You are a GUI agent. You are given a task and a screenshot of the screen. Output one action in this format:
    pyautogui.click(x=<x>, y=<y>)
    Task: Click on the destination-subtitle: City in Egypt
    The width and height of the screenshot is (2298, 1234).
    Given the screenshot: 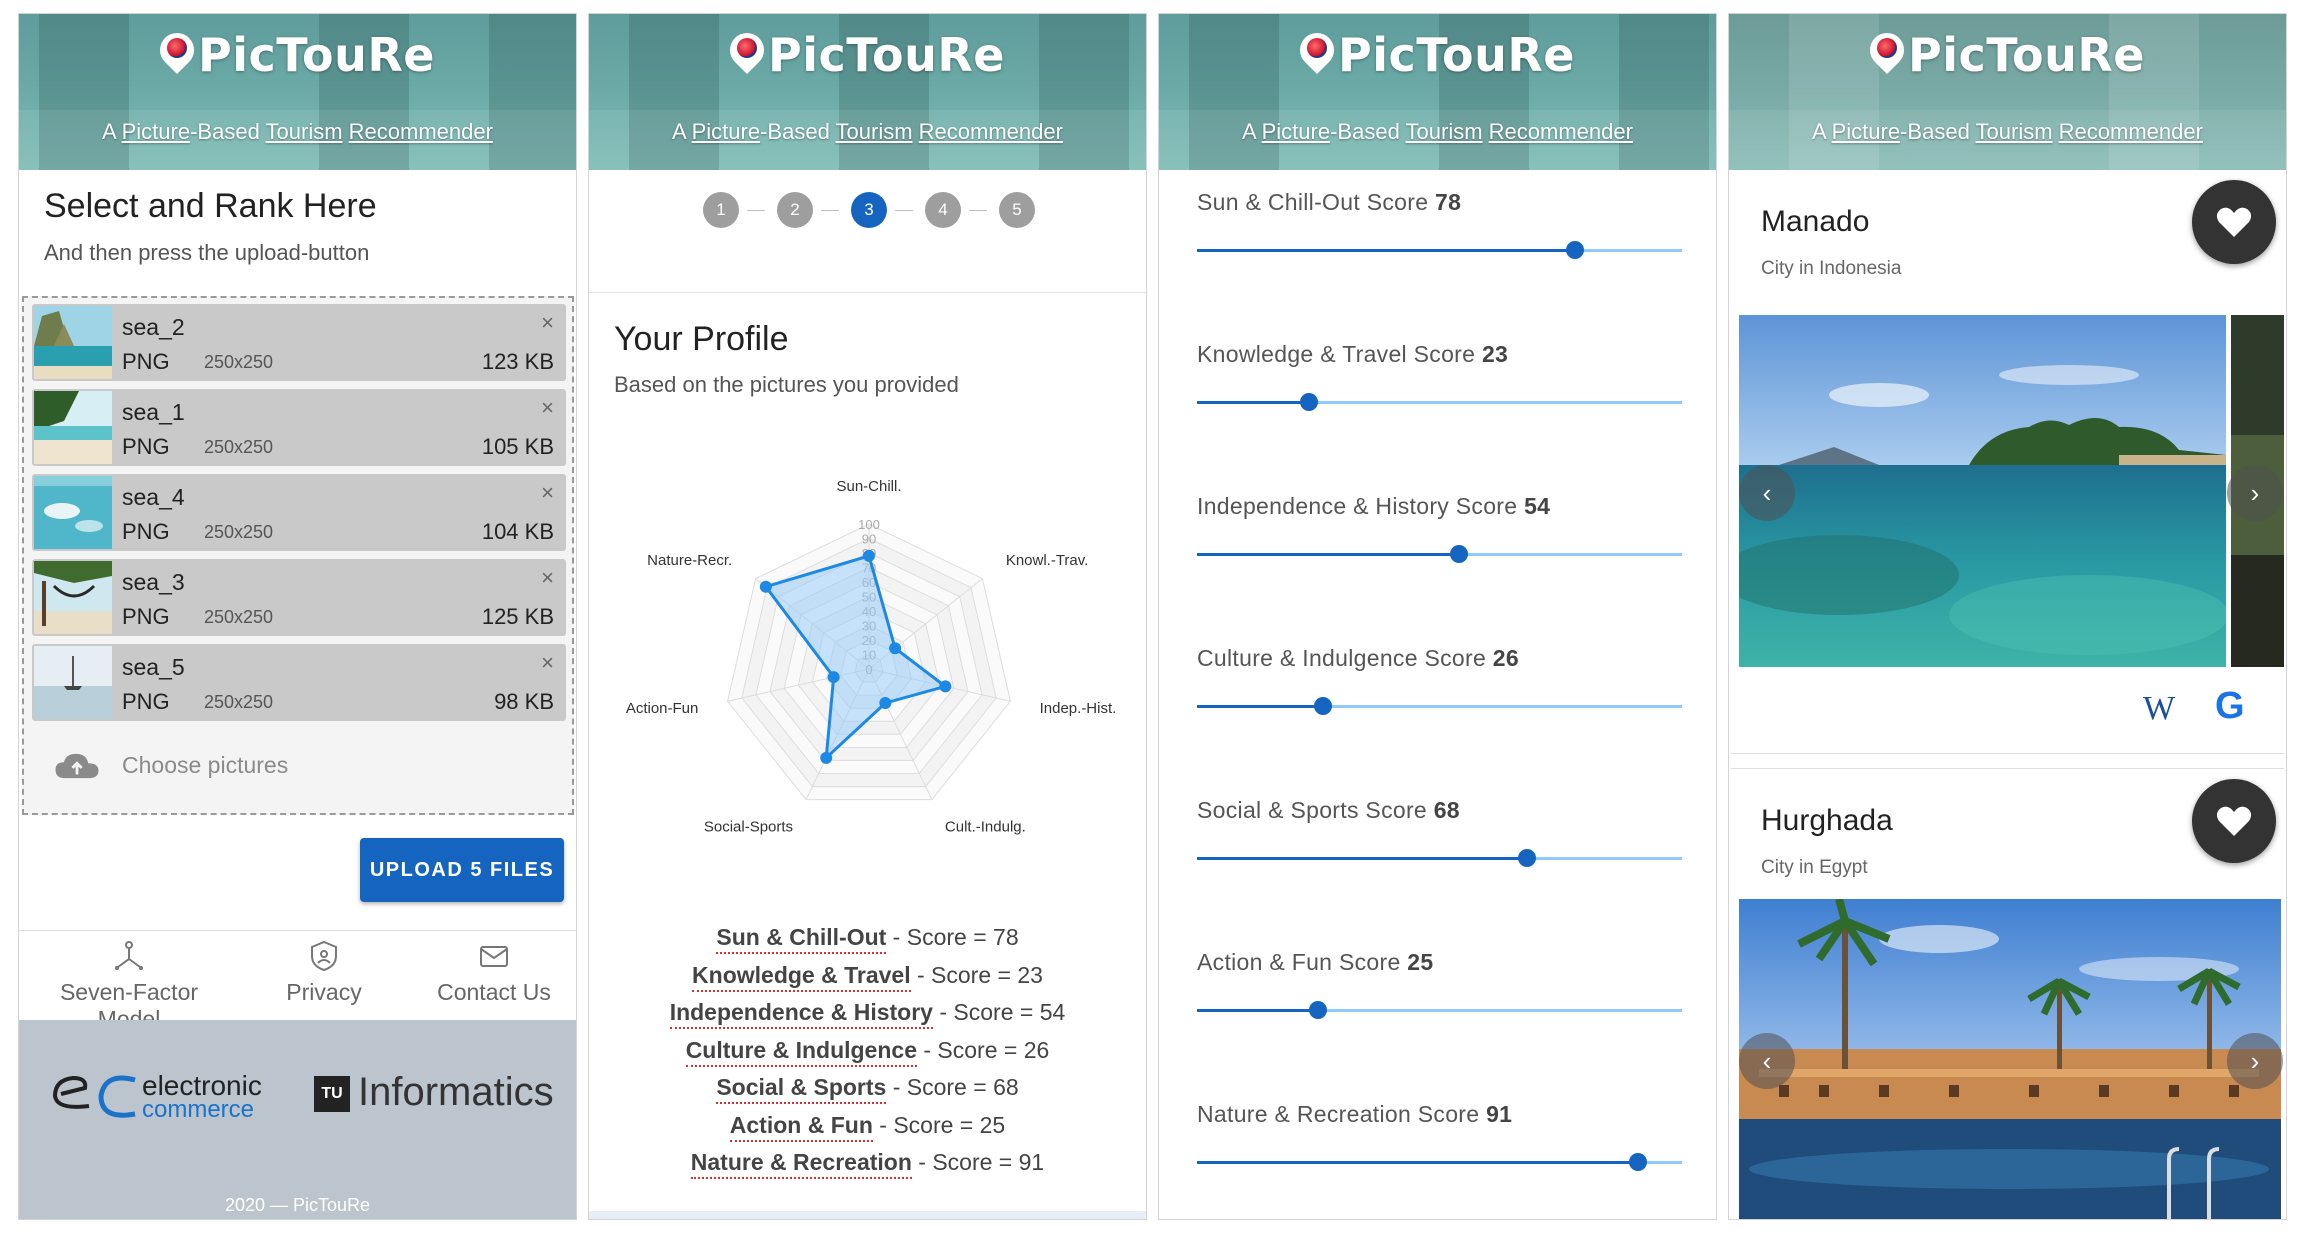 What is the action you would take?
    pyautogui.click(x=1814, y=867)
    